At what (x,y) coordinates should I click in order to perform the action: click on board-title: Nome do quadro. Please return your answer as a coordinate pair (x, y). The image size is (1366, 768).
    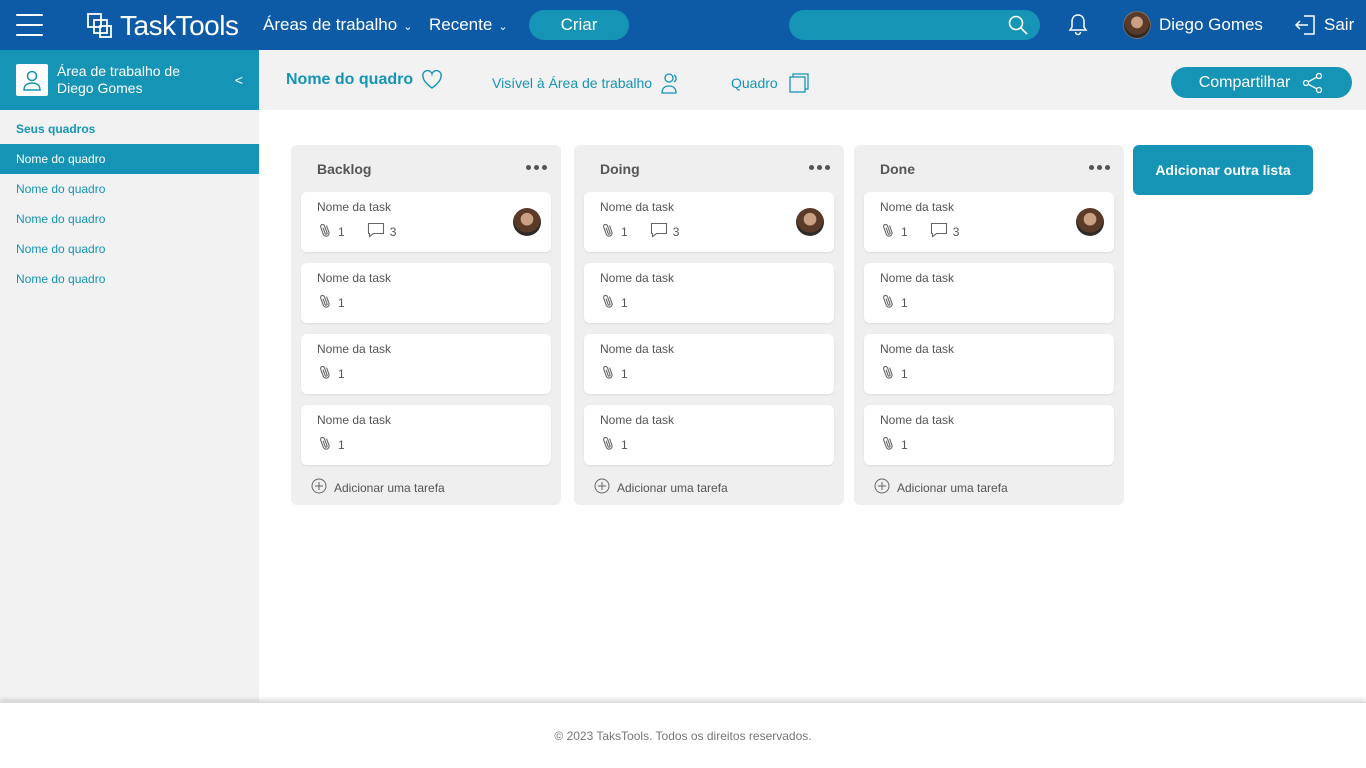
    Looking at the image, I should click on (364, 80).